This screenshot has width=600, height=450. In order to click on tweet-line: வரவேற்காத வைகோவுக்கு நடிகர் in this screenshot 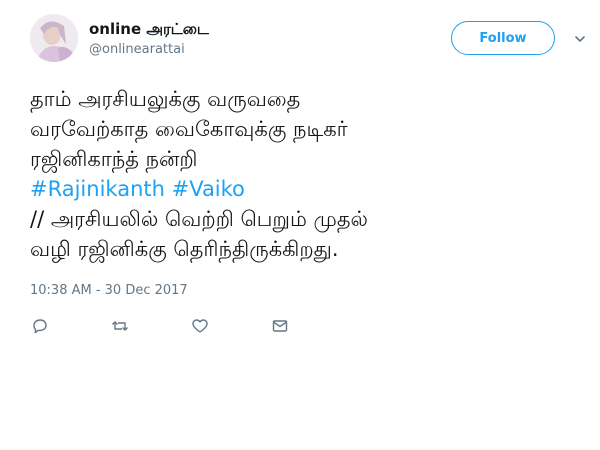, I will do `click(189, 129)`.